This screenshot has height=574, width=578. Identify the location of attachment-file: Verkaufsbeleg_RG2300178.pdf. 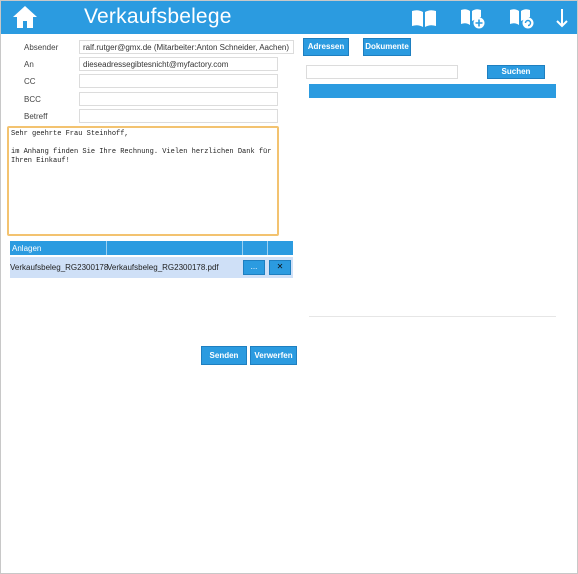
(163, 267).